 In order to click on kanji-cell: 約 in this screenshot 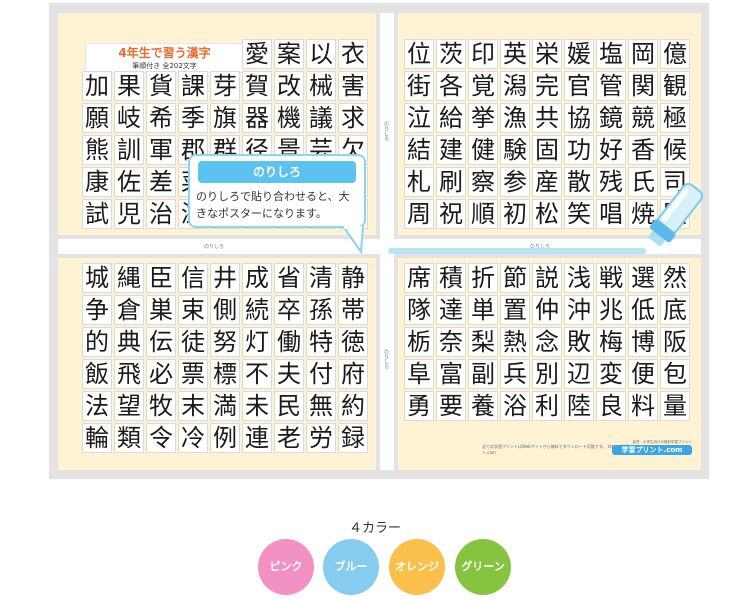, I will do `click(353, 406)`.